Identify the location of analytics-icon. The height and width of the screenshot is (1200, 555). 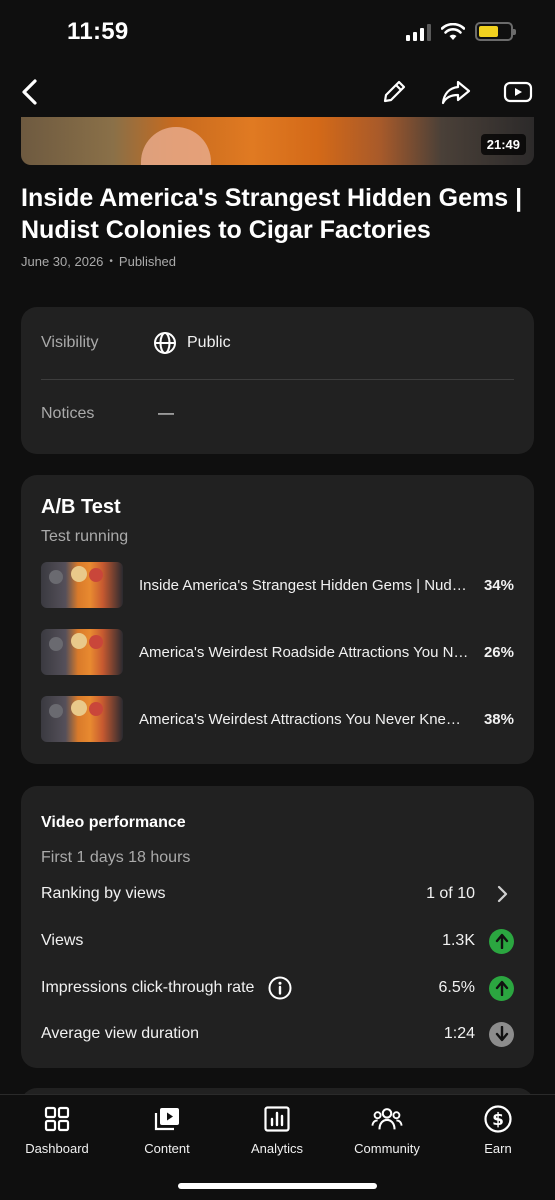
(277, 1119).